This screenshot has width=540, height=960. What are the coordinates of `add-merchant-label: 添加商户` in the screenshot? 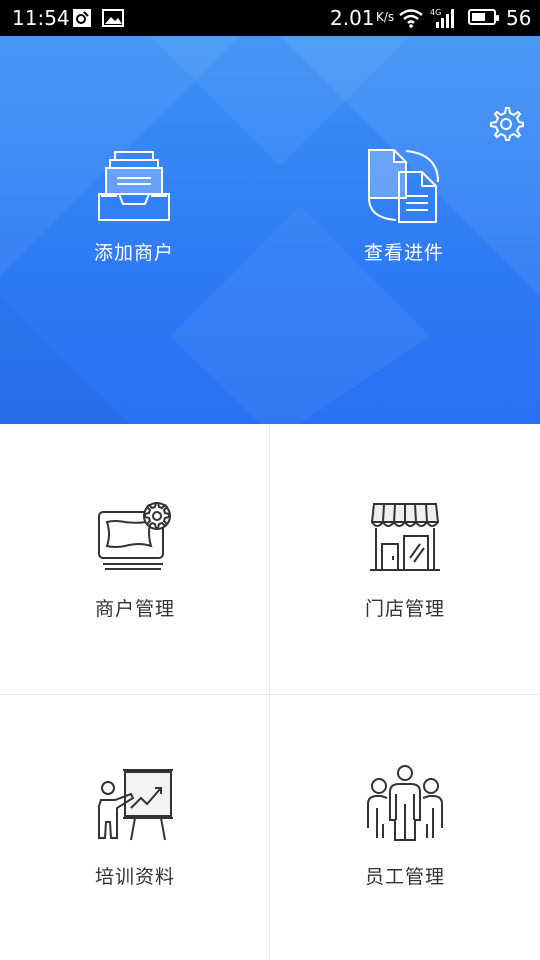 It's located at (133, 253).